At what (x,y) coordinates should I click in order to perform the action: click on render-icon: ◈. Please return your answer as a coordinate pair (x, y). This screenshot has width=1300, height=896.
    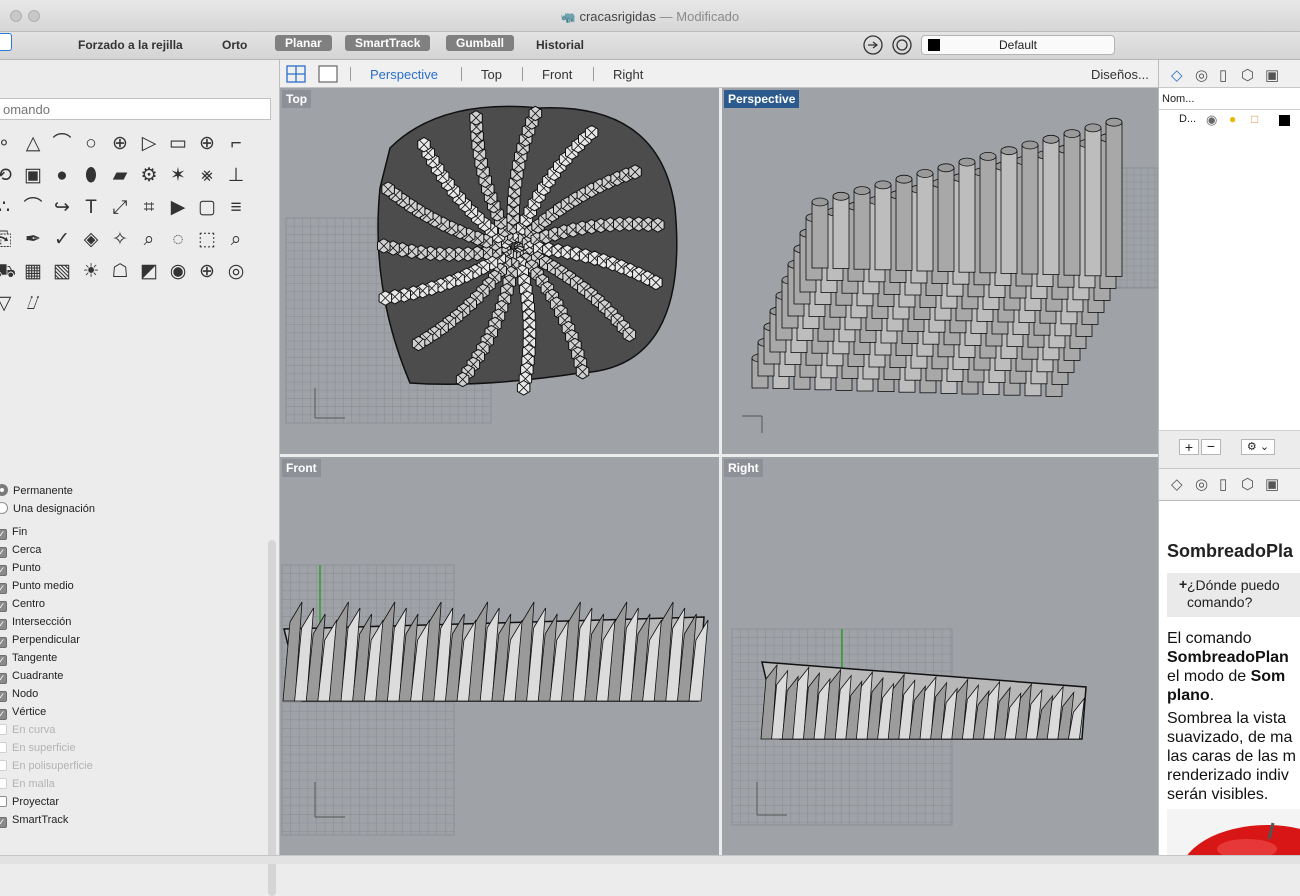
    Looking at the image, I should click on (91, 240).